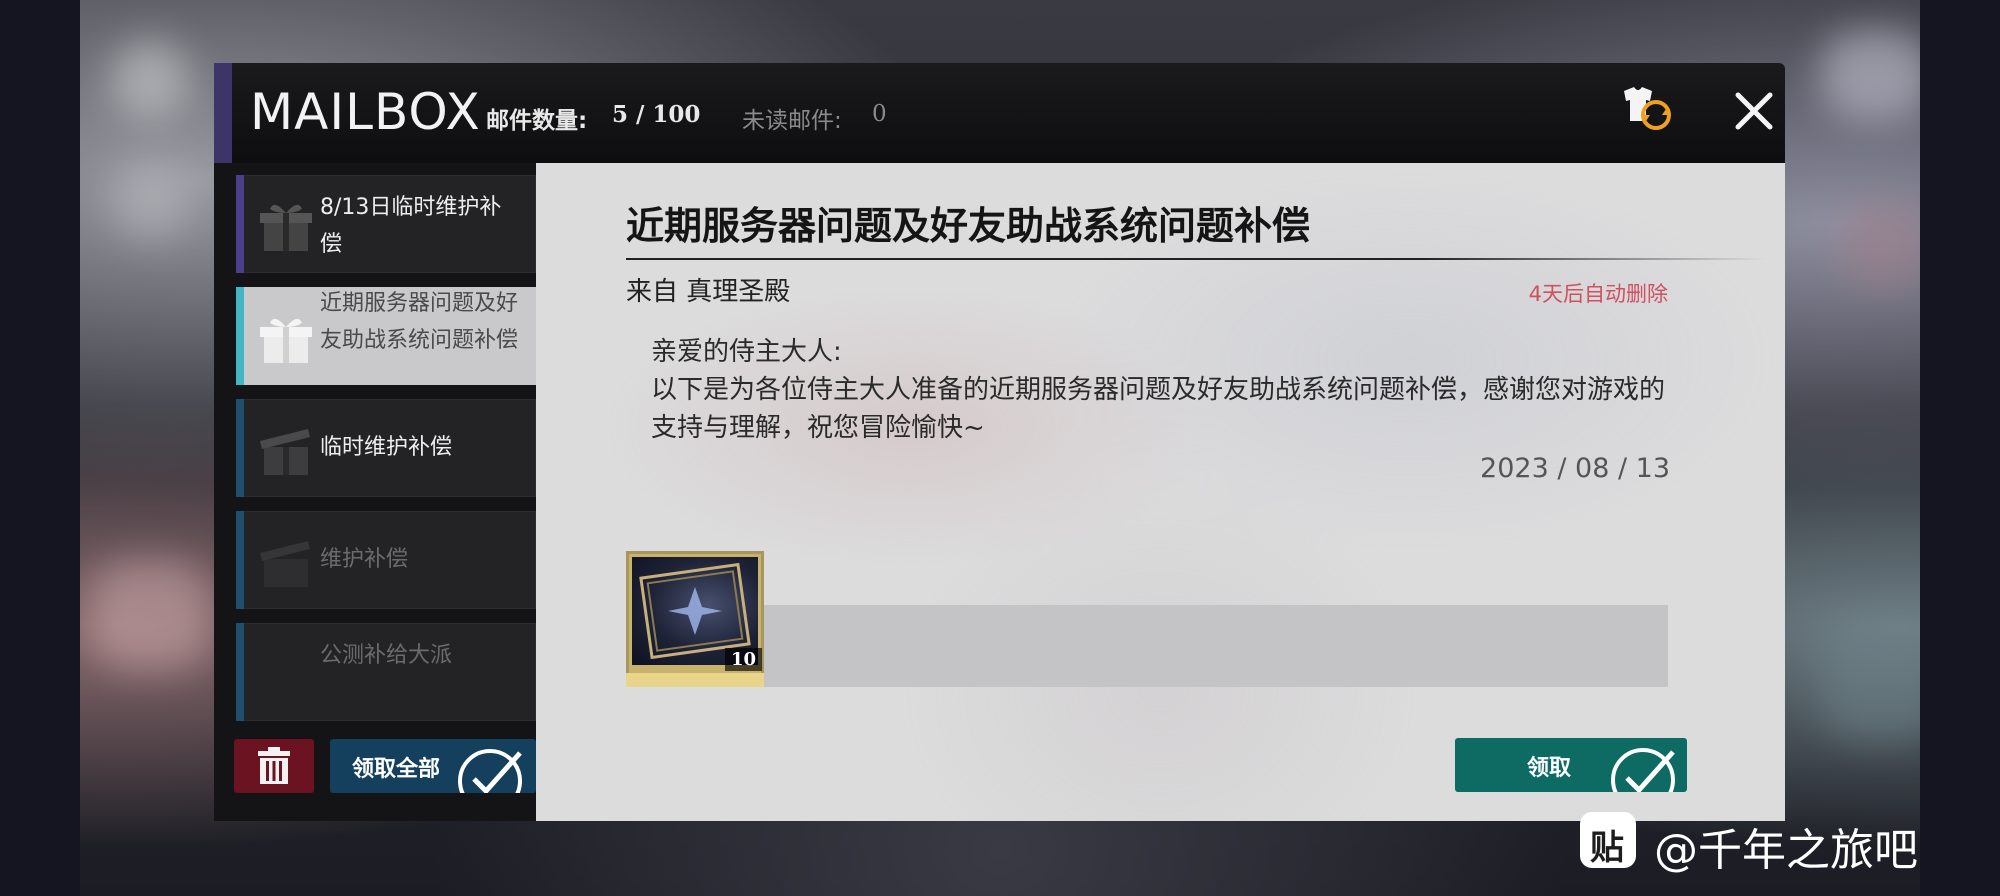 This screenshot has height=896, width=2000. Describe the element at coordinates (999, 113) in the screenshot. I see `mailbox-header: MAILBOX 邮件数量: 5 / 100 未读邮件: 0` at that location.